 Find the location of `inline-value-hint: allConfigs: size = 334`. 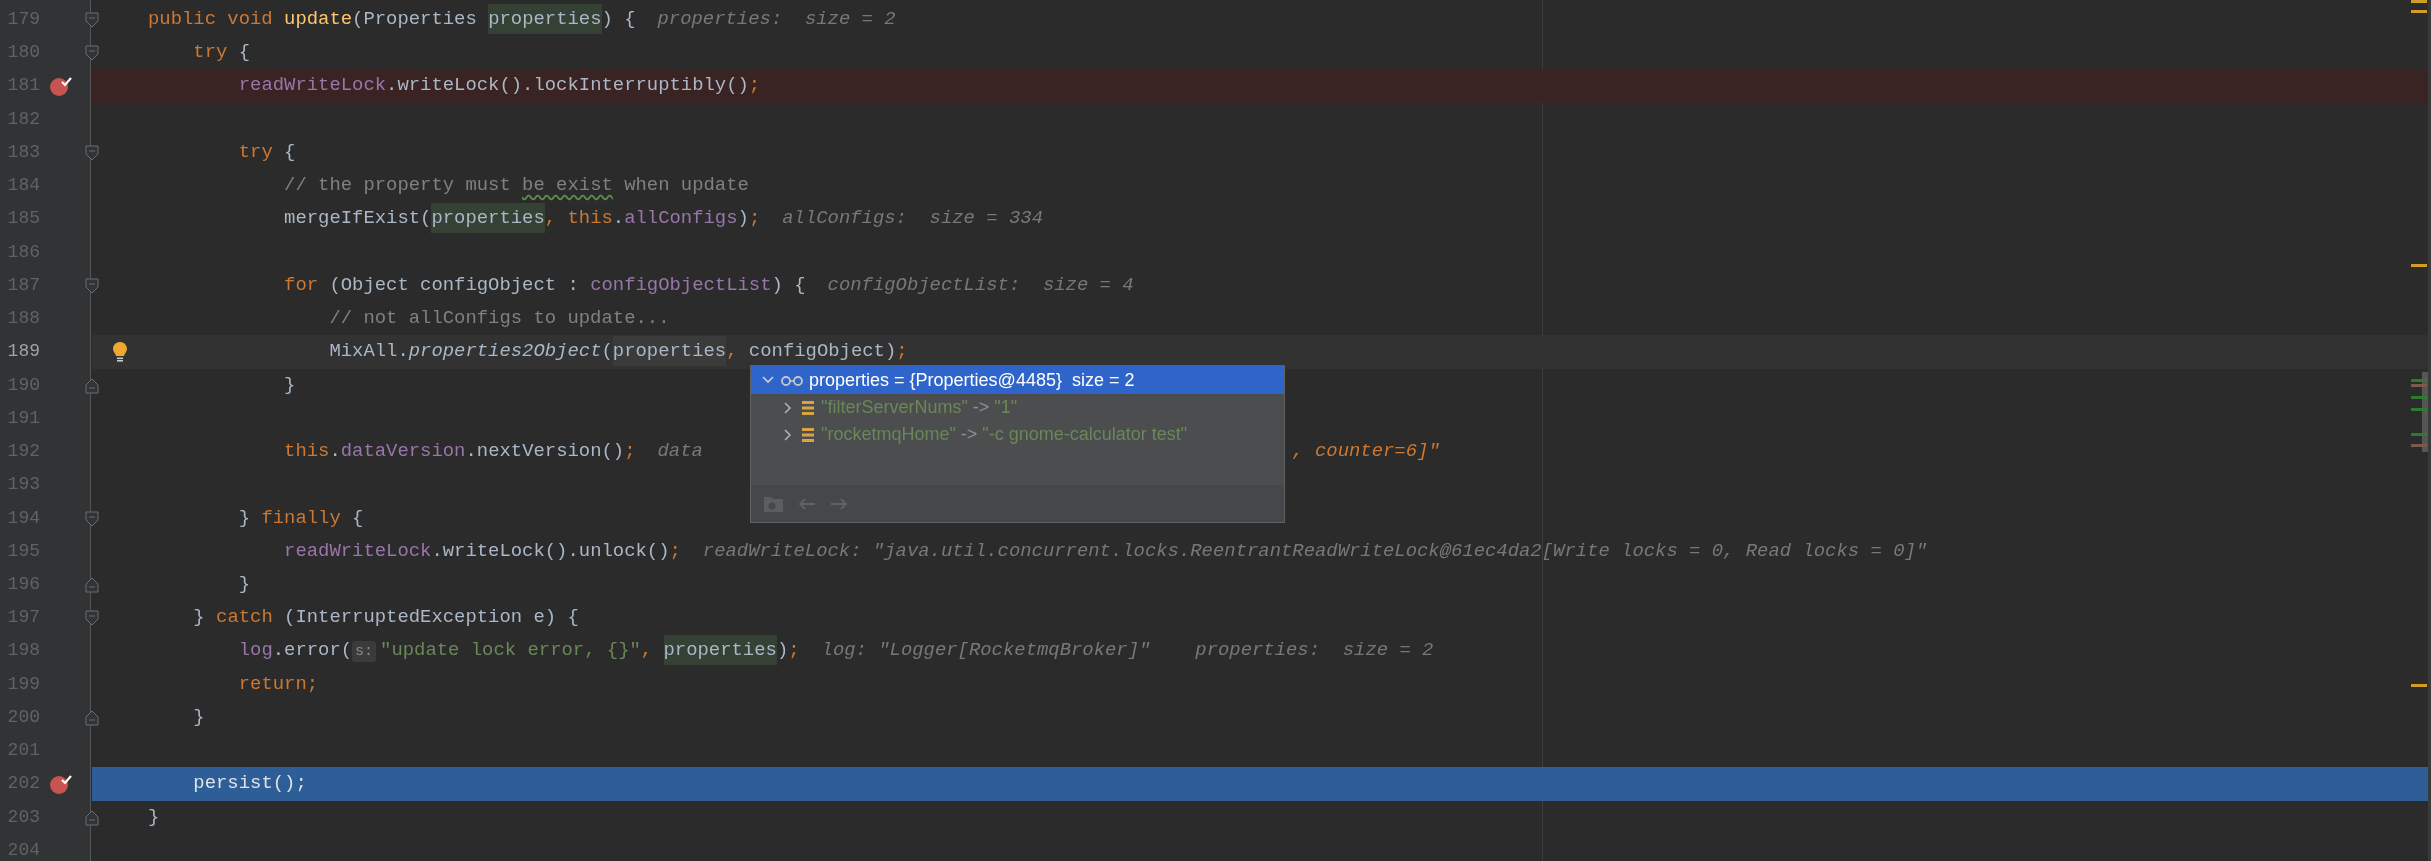

inline-value-hint: allConfigs: size = 334 is located at coordinates (912, 219).